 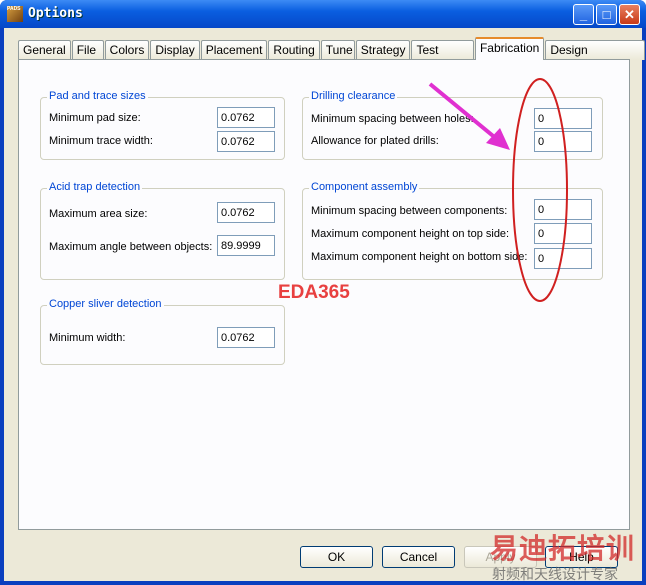 What do you see at coordinates (418, 557) in the screenshot?
I see `cancel-button: Cancel` at bounding box center [418, 557].